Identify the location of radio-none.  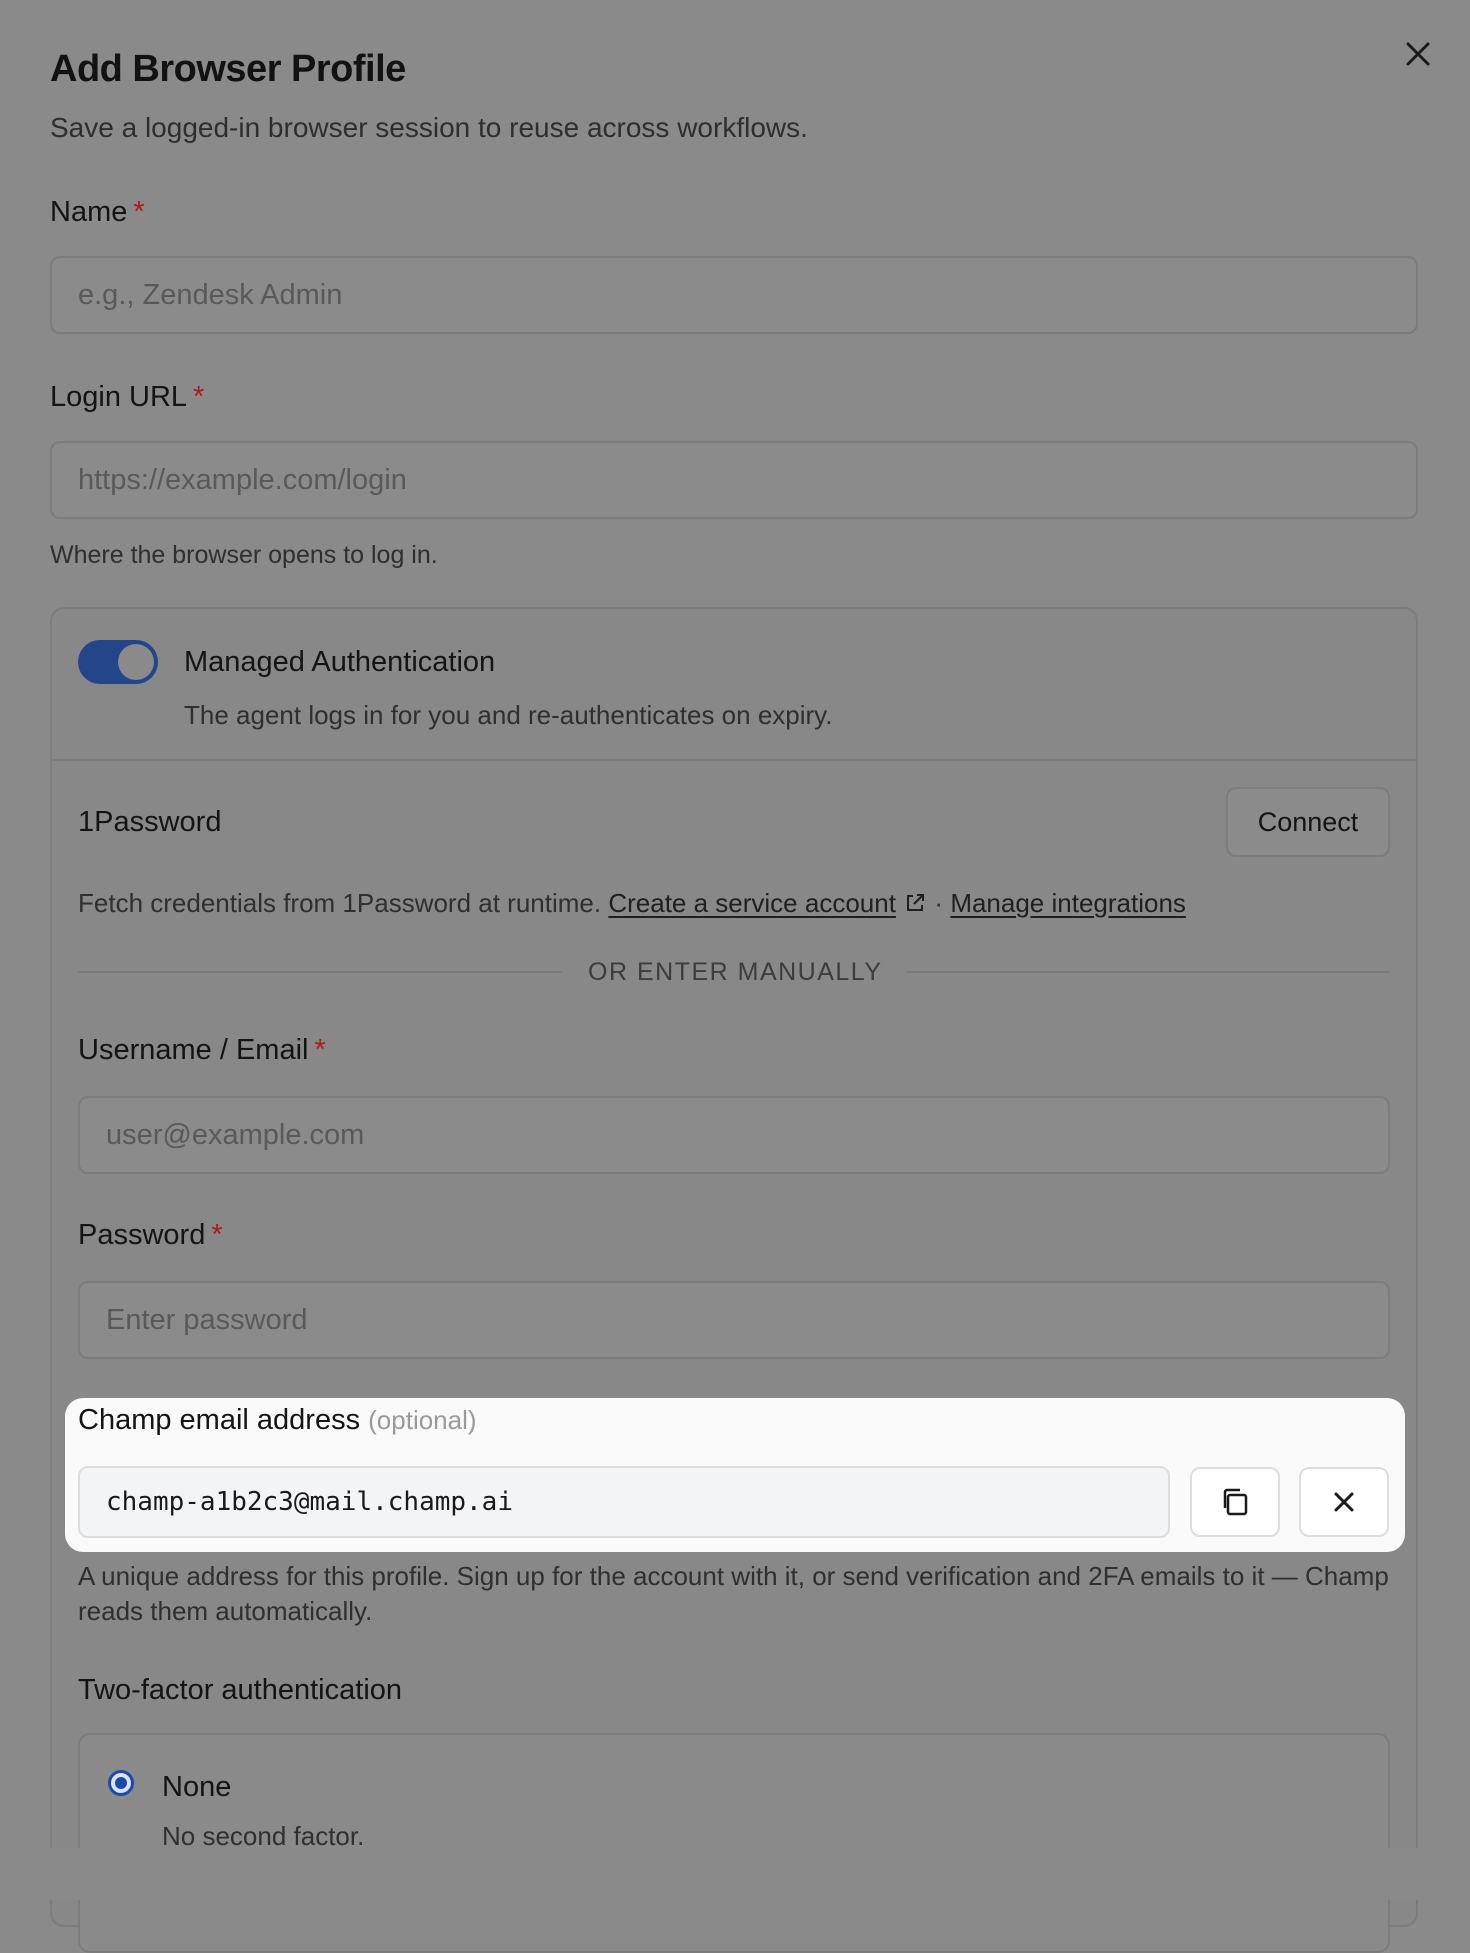
(121, 1783).